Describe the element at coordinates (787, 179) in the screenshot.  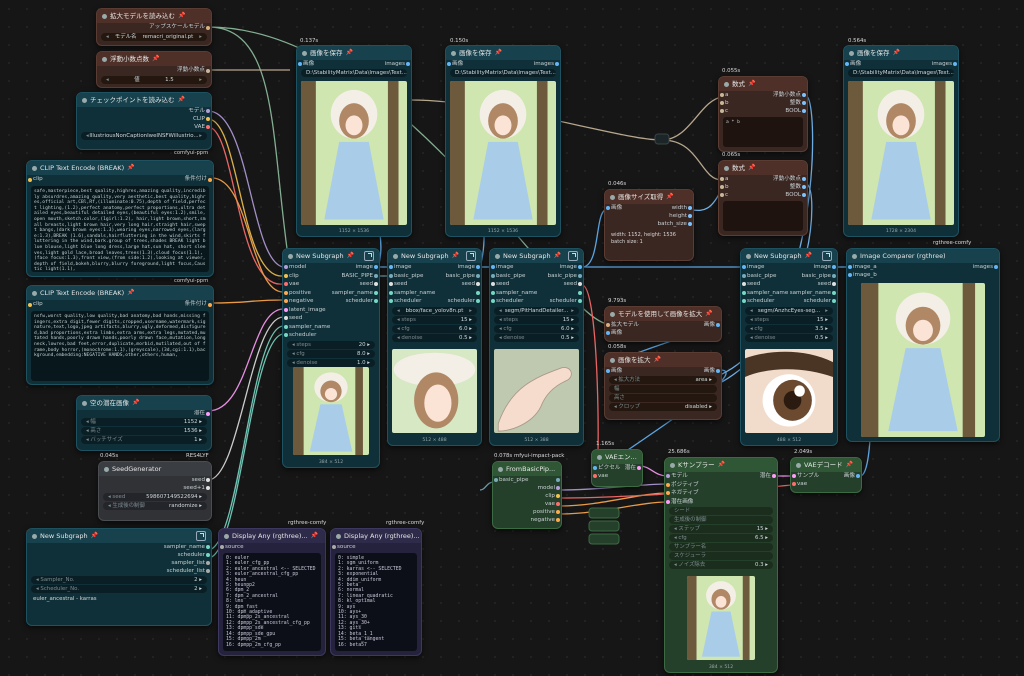
I see `output-float: 浮動小数点` at that location.